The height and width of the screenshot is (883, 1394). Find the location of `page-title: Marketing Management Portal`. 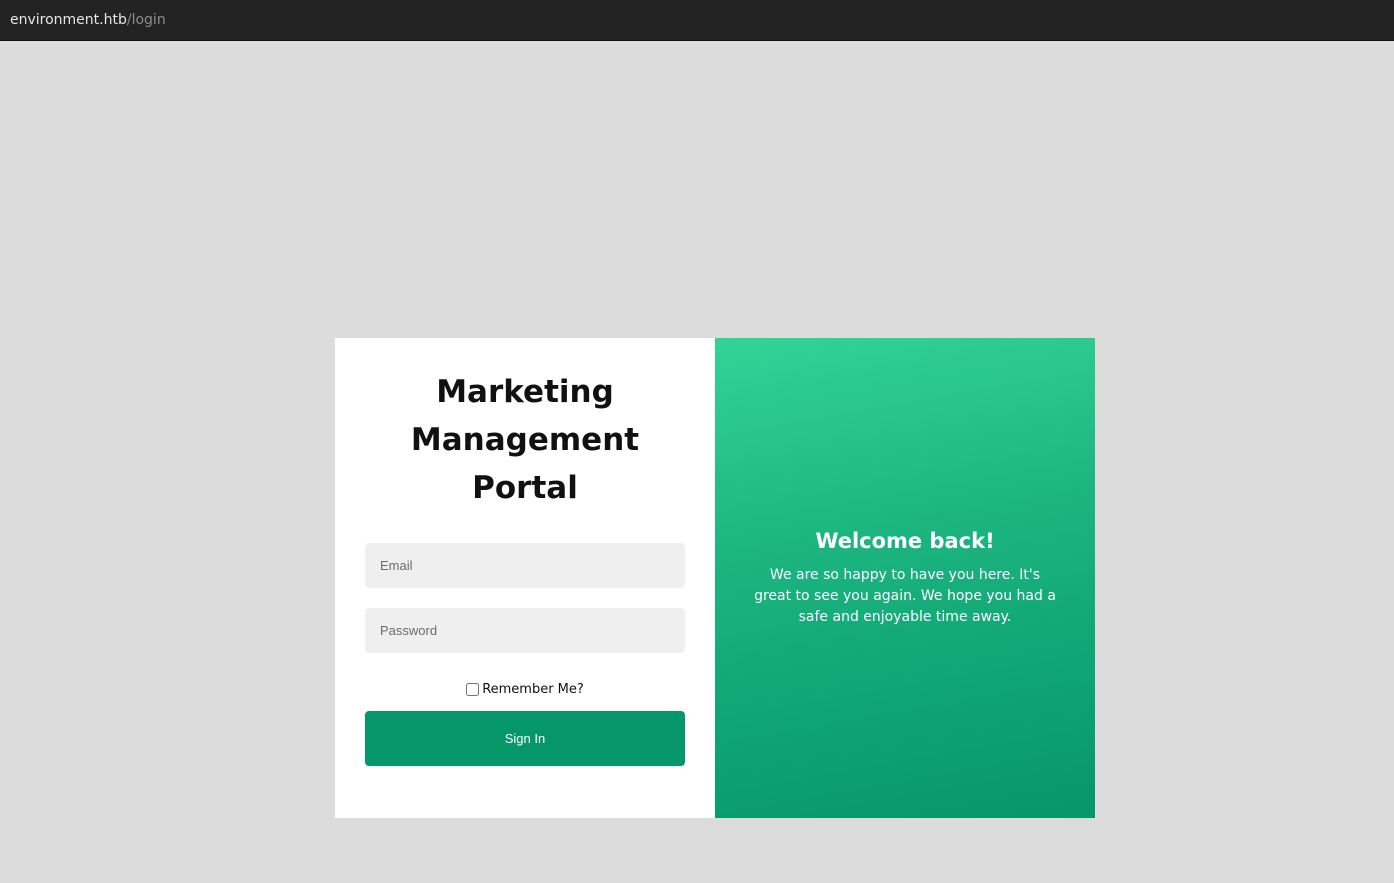

page-title: Marketing Management Portal is located at coordinates (525, 440).